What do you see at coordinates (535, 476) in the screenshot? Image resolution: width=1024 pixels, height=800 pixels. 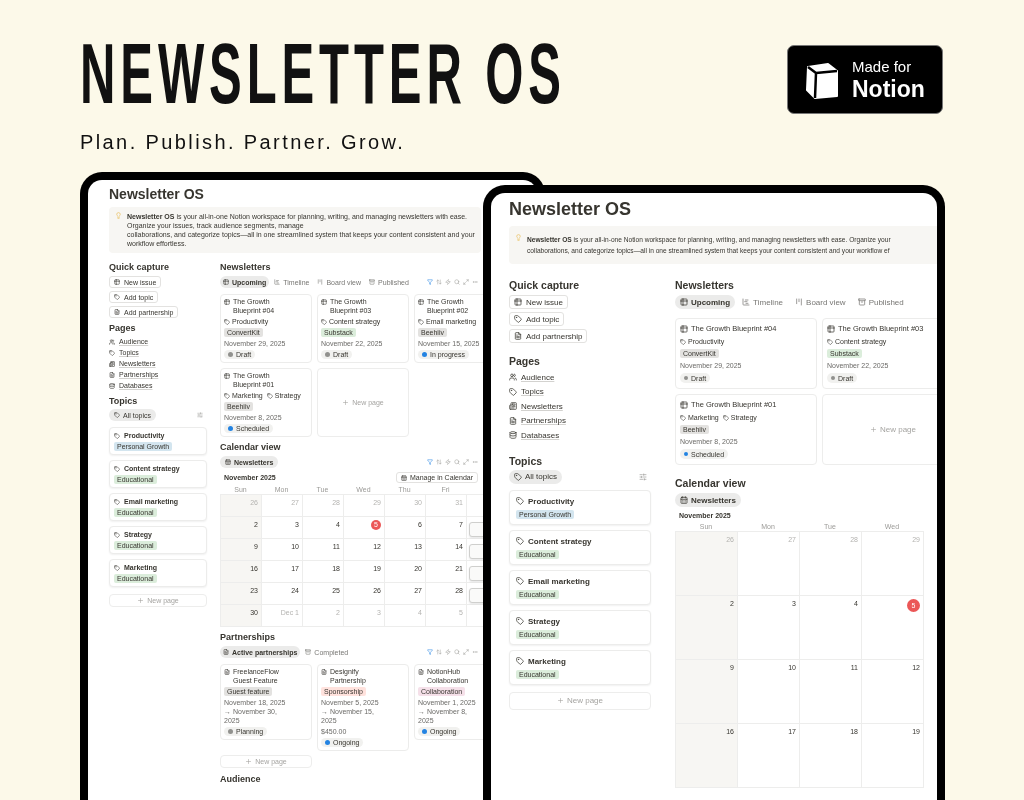 I see `filter-chip: All topics` at bounding box center [535, 476].